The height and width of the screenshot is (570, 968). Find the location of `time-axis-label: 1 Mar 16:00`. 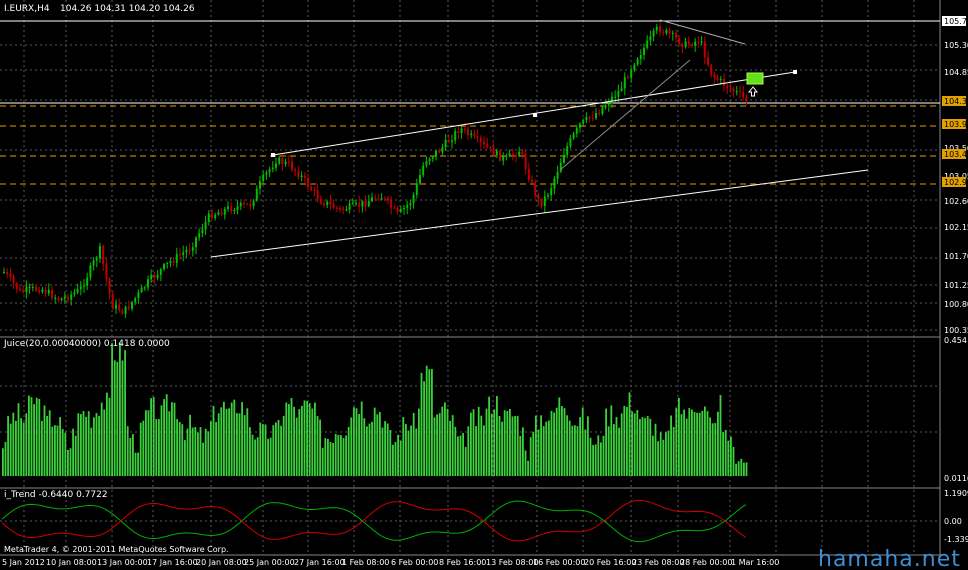

time-axis-label: 1 Mar 16:00 is located at coordinates (755, 562).